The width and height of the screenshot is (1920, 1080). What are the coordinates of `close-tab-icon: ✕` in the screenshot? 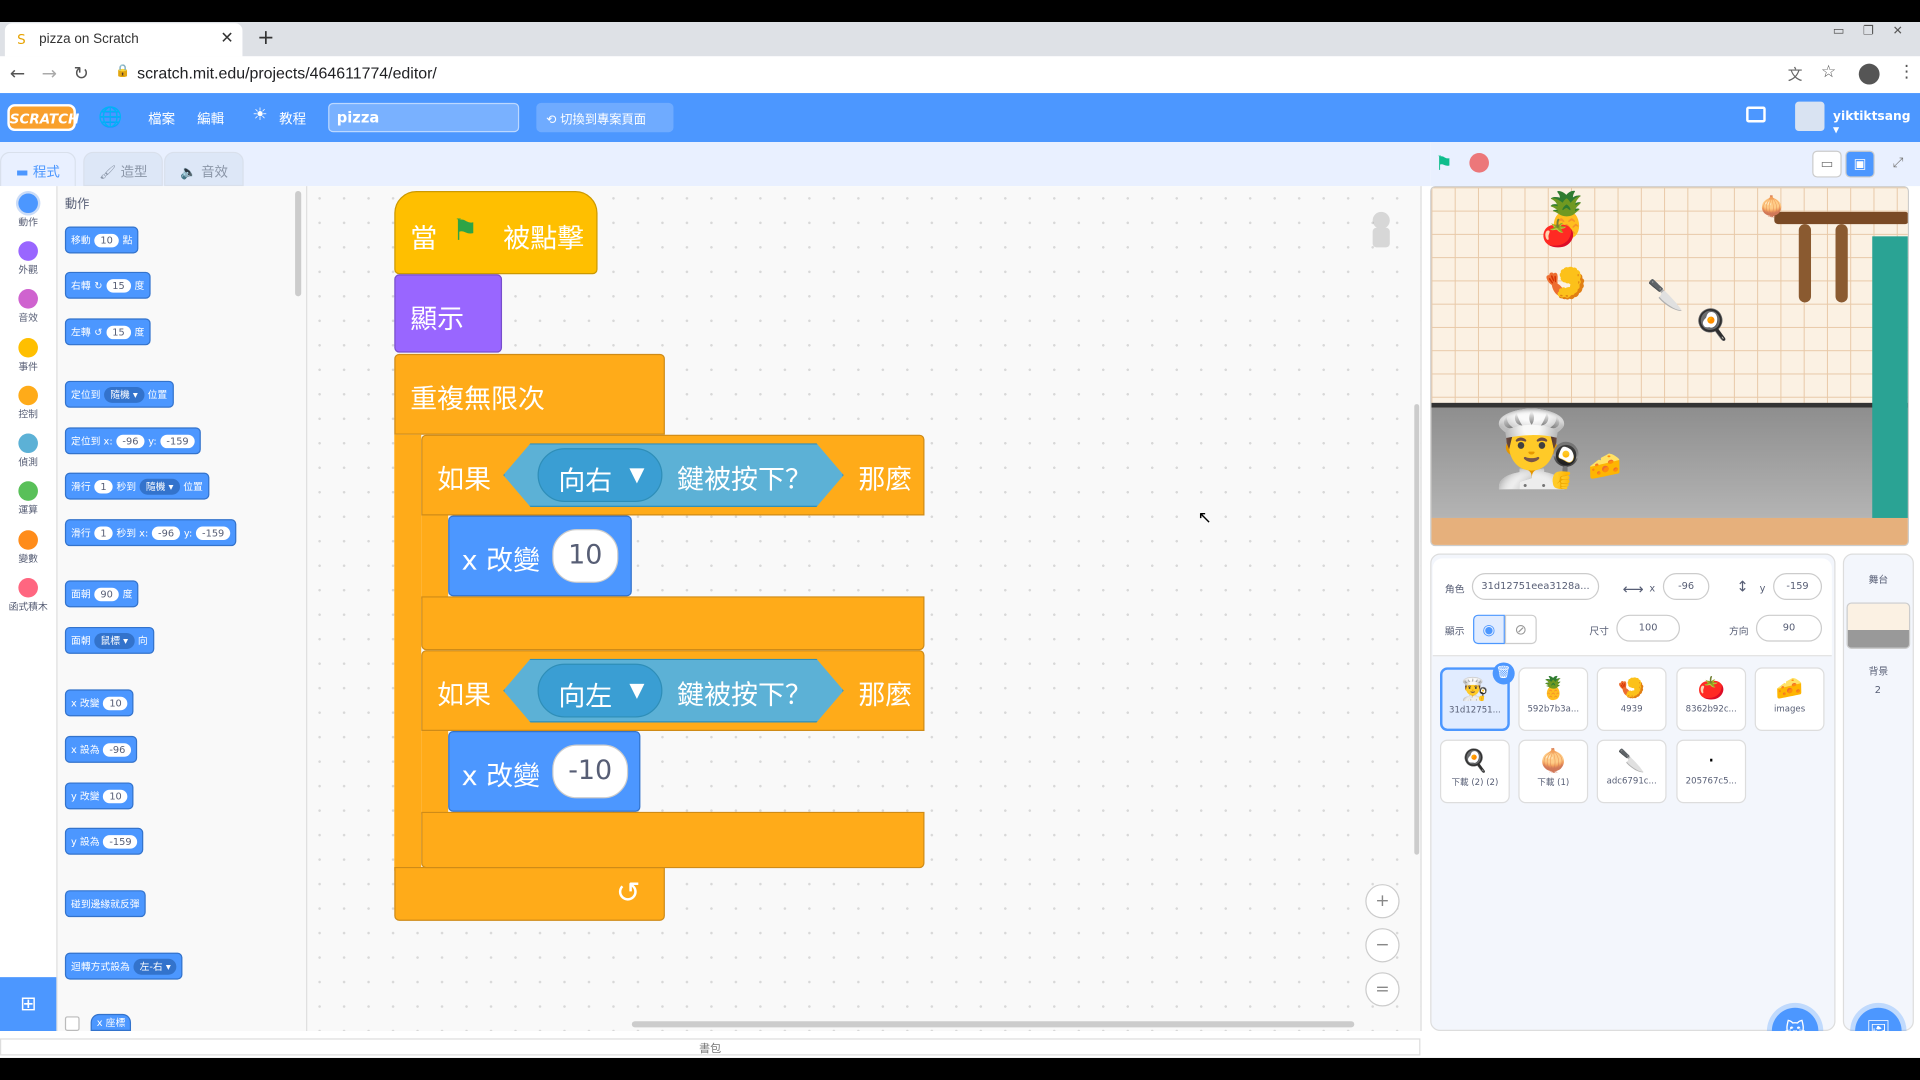 It's located at (226, 38).